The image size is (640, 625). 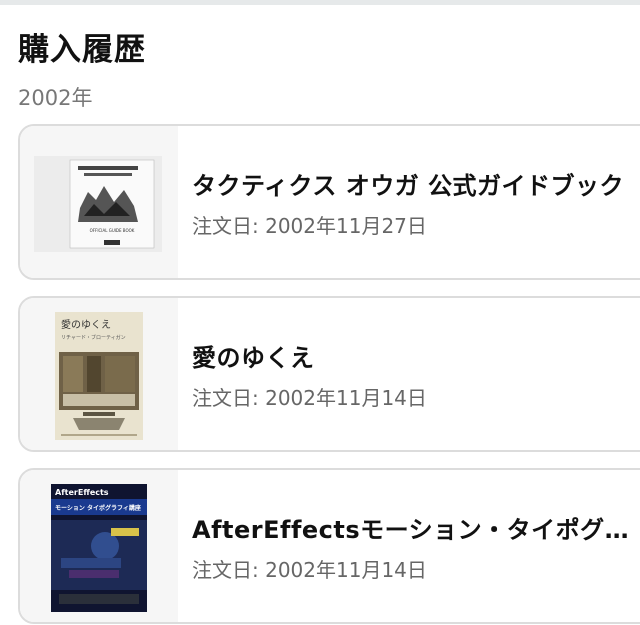 I want to click on tactics-ogre-cover-image: OFFICIAL GUIDE BOOK, so click(x=98, y=204).